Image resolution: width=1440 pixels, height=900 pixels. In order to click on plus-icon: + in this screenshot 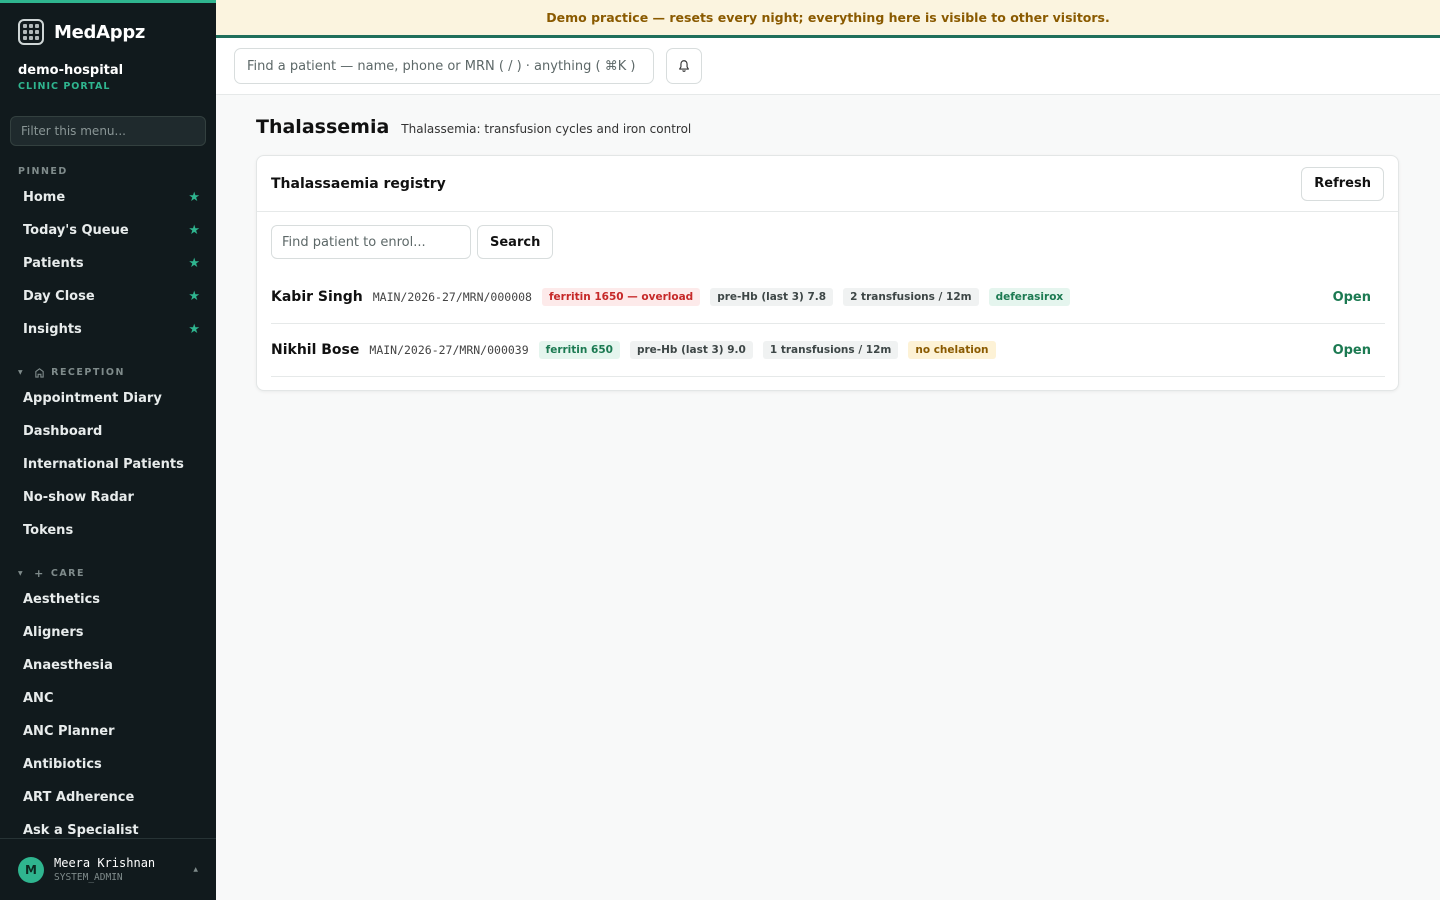, I will do `click(39, 573)`.